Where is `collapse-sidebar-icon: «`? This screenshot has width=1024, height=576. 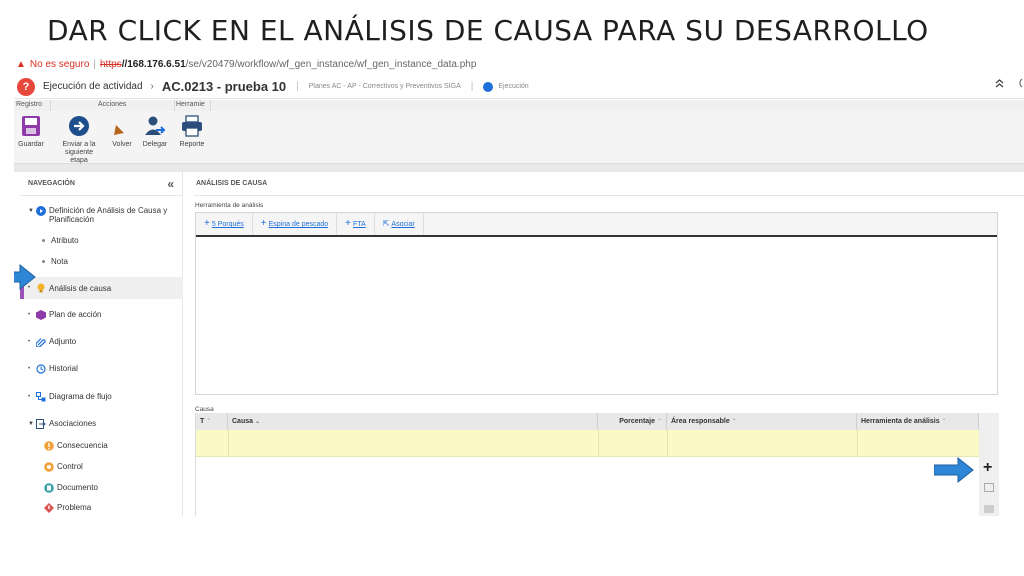 collapse-sidebar-icon: « is located at coordinates (170, 184).